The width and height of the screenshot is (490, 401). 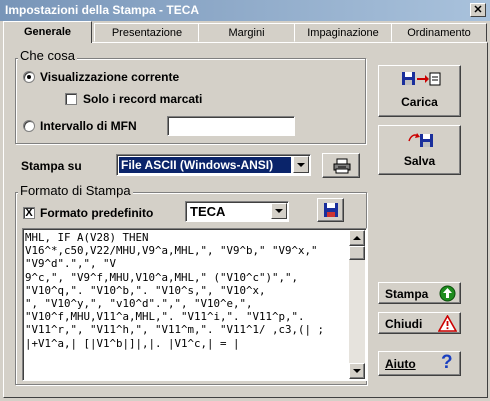 I want to click on checkbox-formato-predefinito: X, so click(x=29, y=213).